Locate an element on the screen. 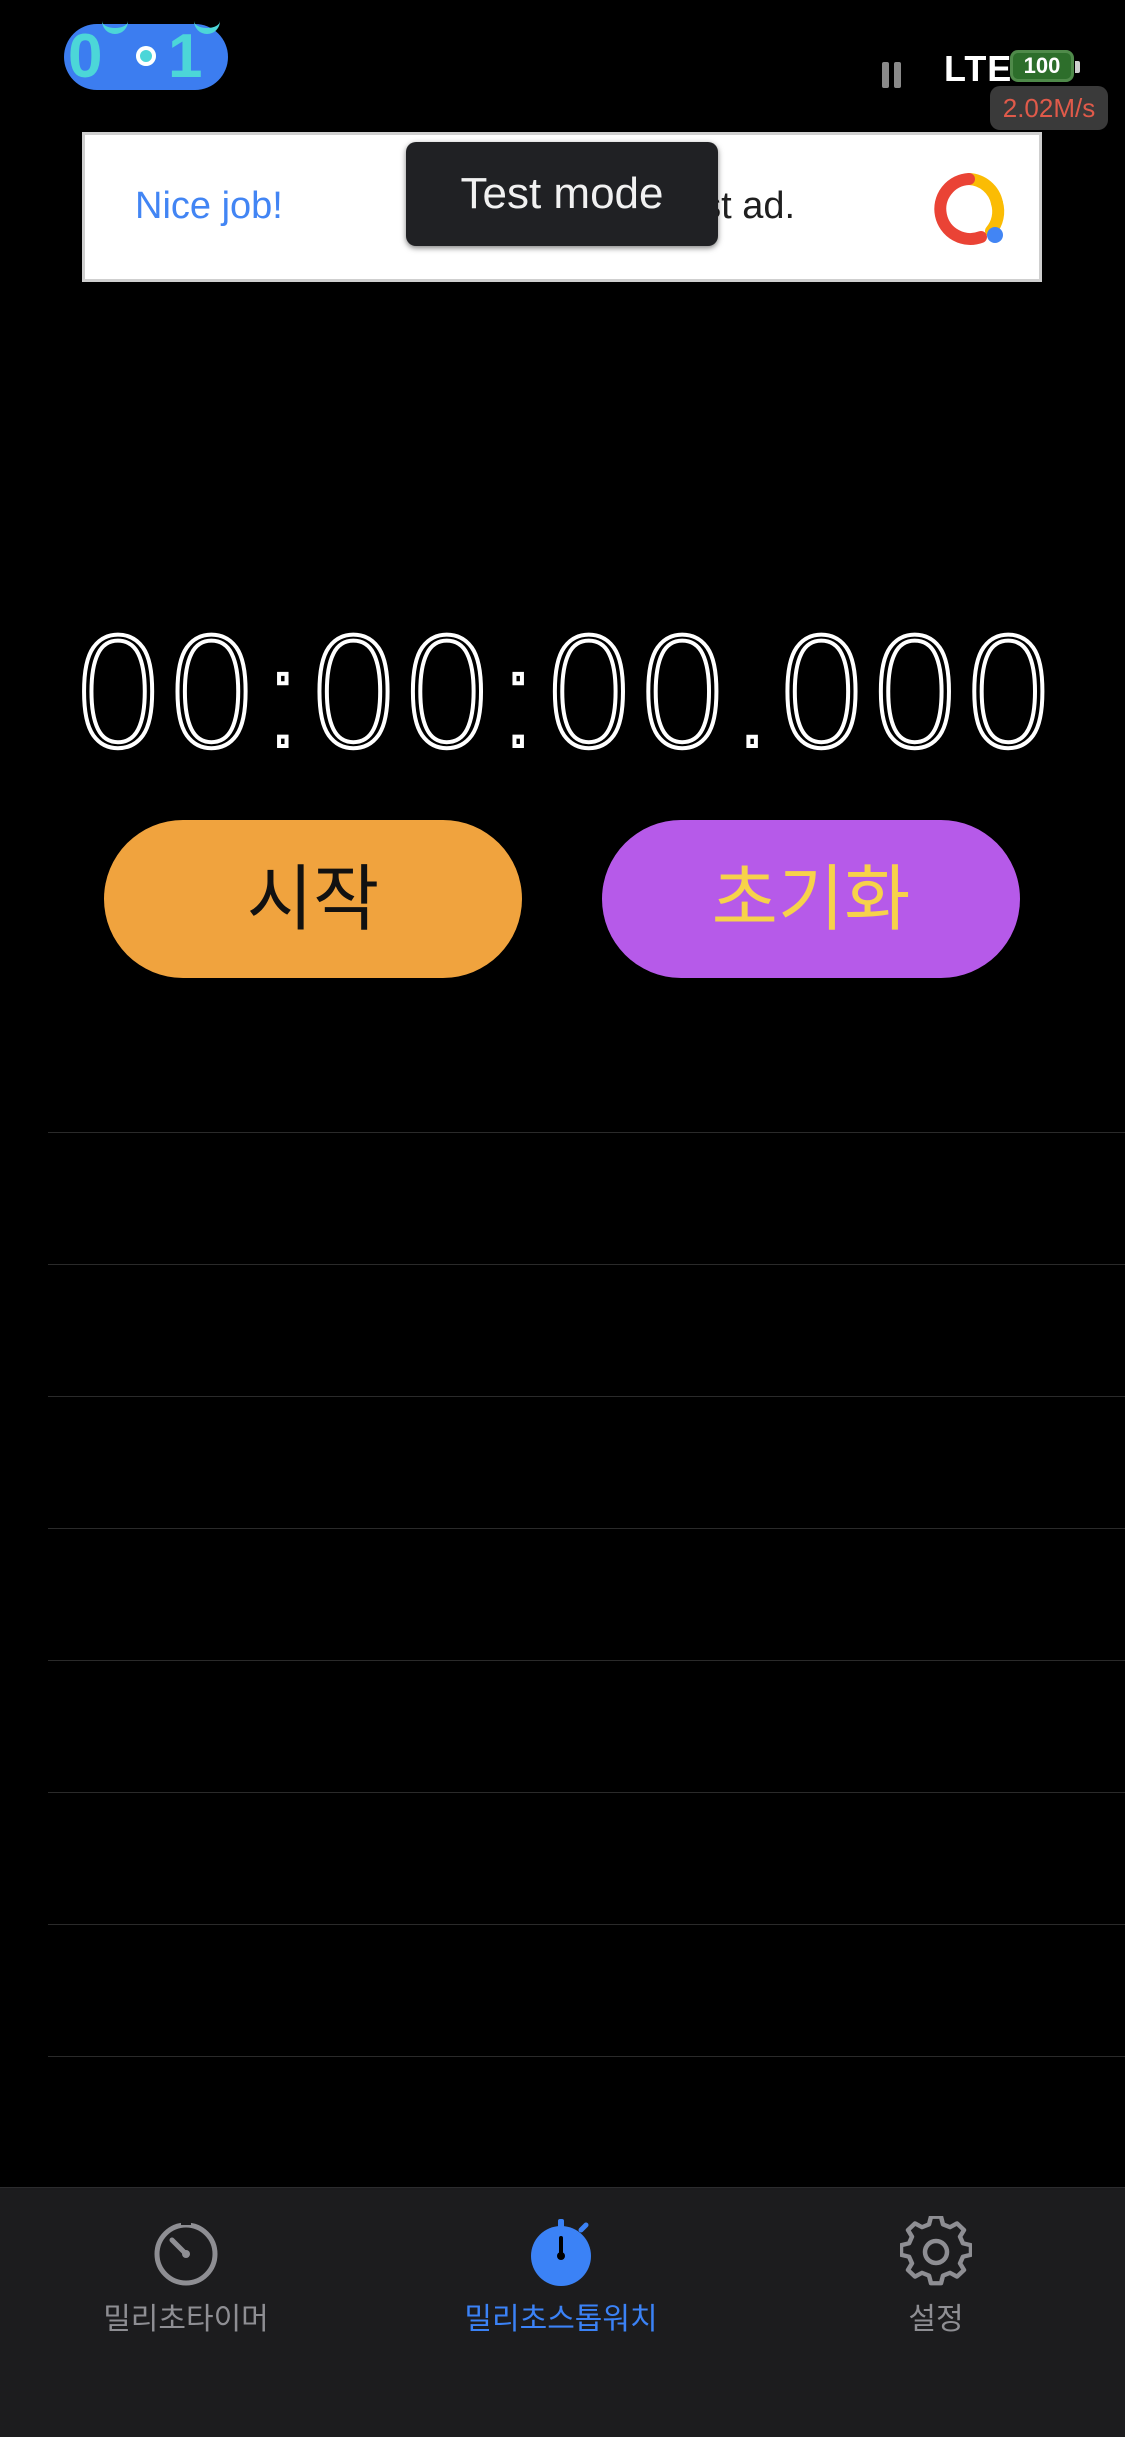 This screenshot has height=2437, width=1125. pause-icon is located at coordinates (892, 75).